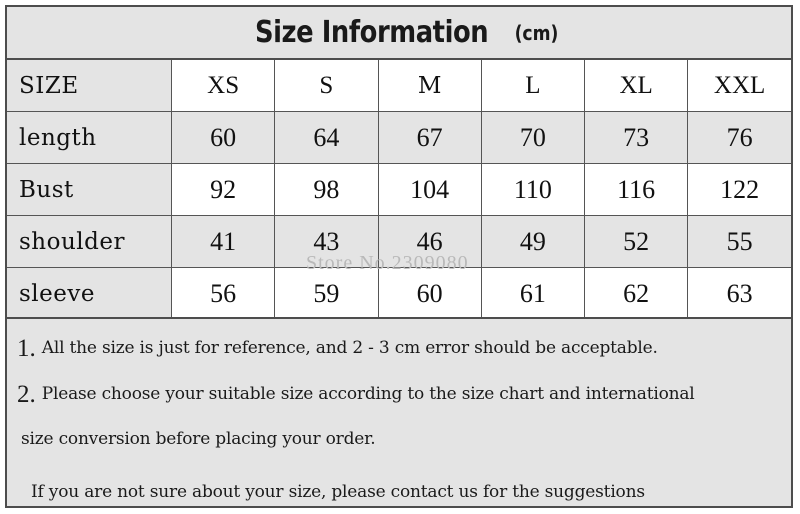 This screenshot has width=800, height=514. Describe the element at coordinates (636, 241) in the screenshot. I see `cell-shoulder-xl: 52` at that location.